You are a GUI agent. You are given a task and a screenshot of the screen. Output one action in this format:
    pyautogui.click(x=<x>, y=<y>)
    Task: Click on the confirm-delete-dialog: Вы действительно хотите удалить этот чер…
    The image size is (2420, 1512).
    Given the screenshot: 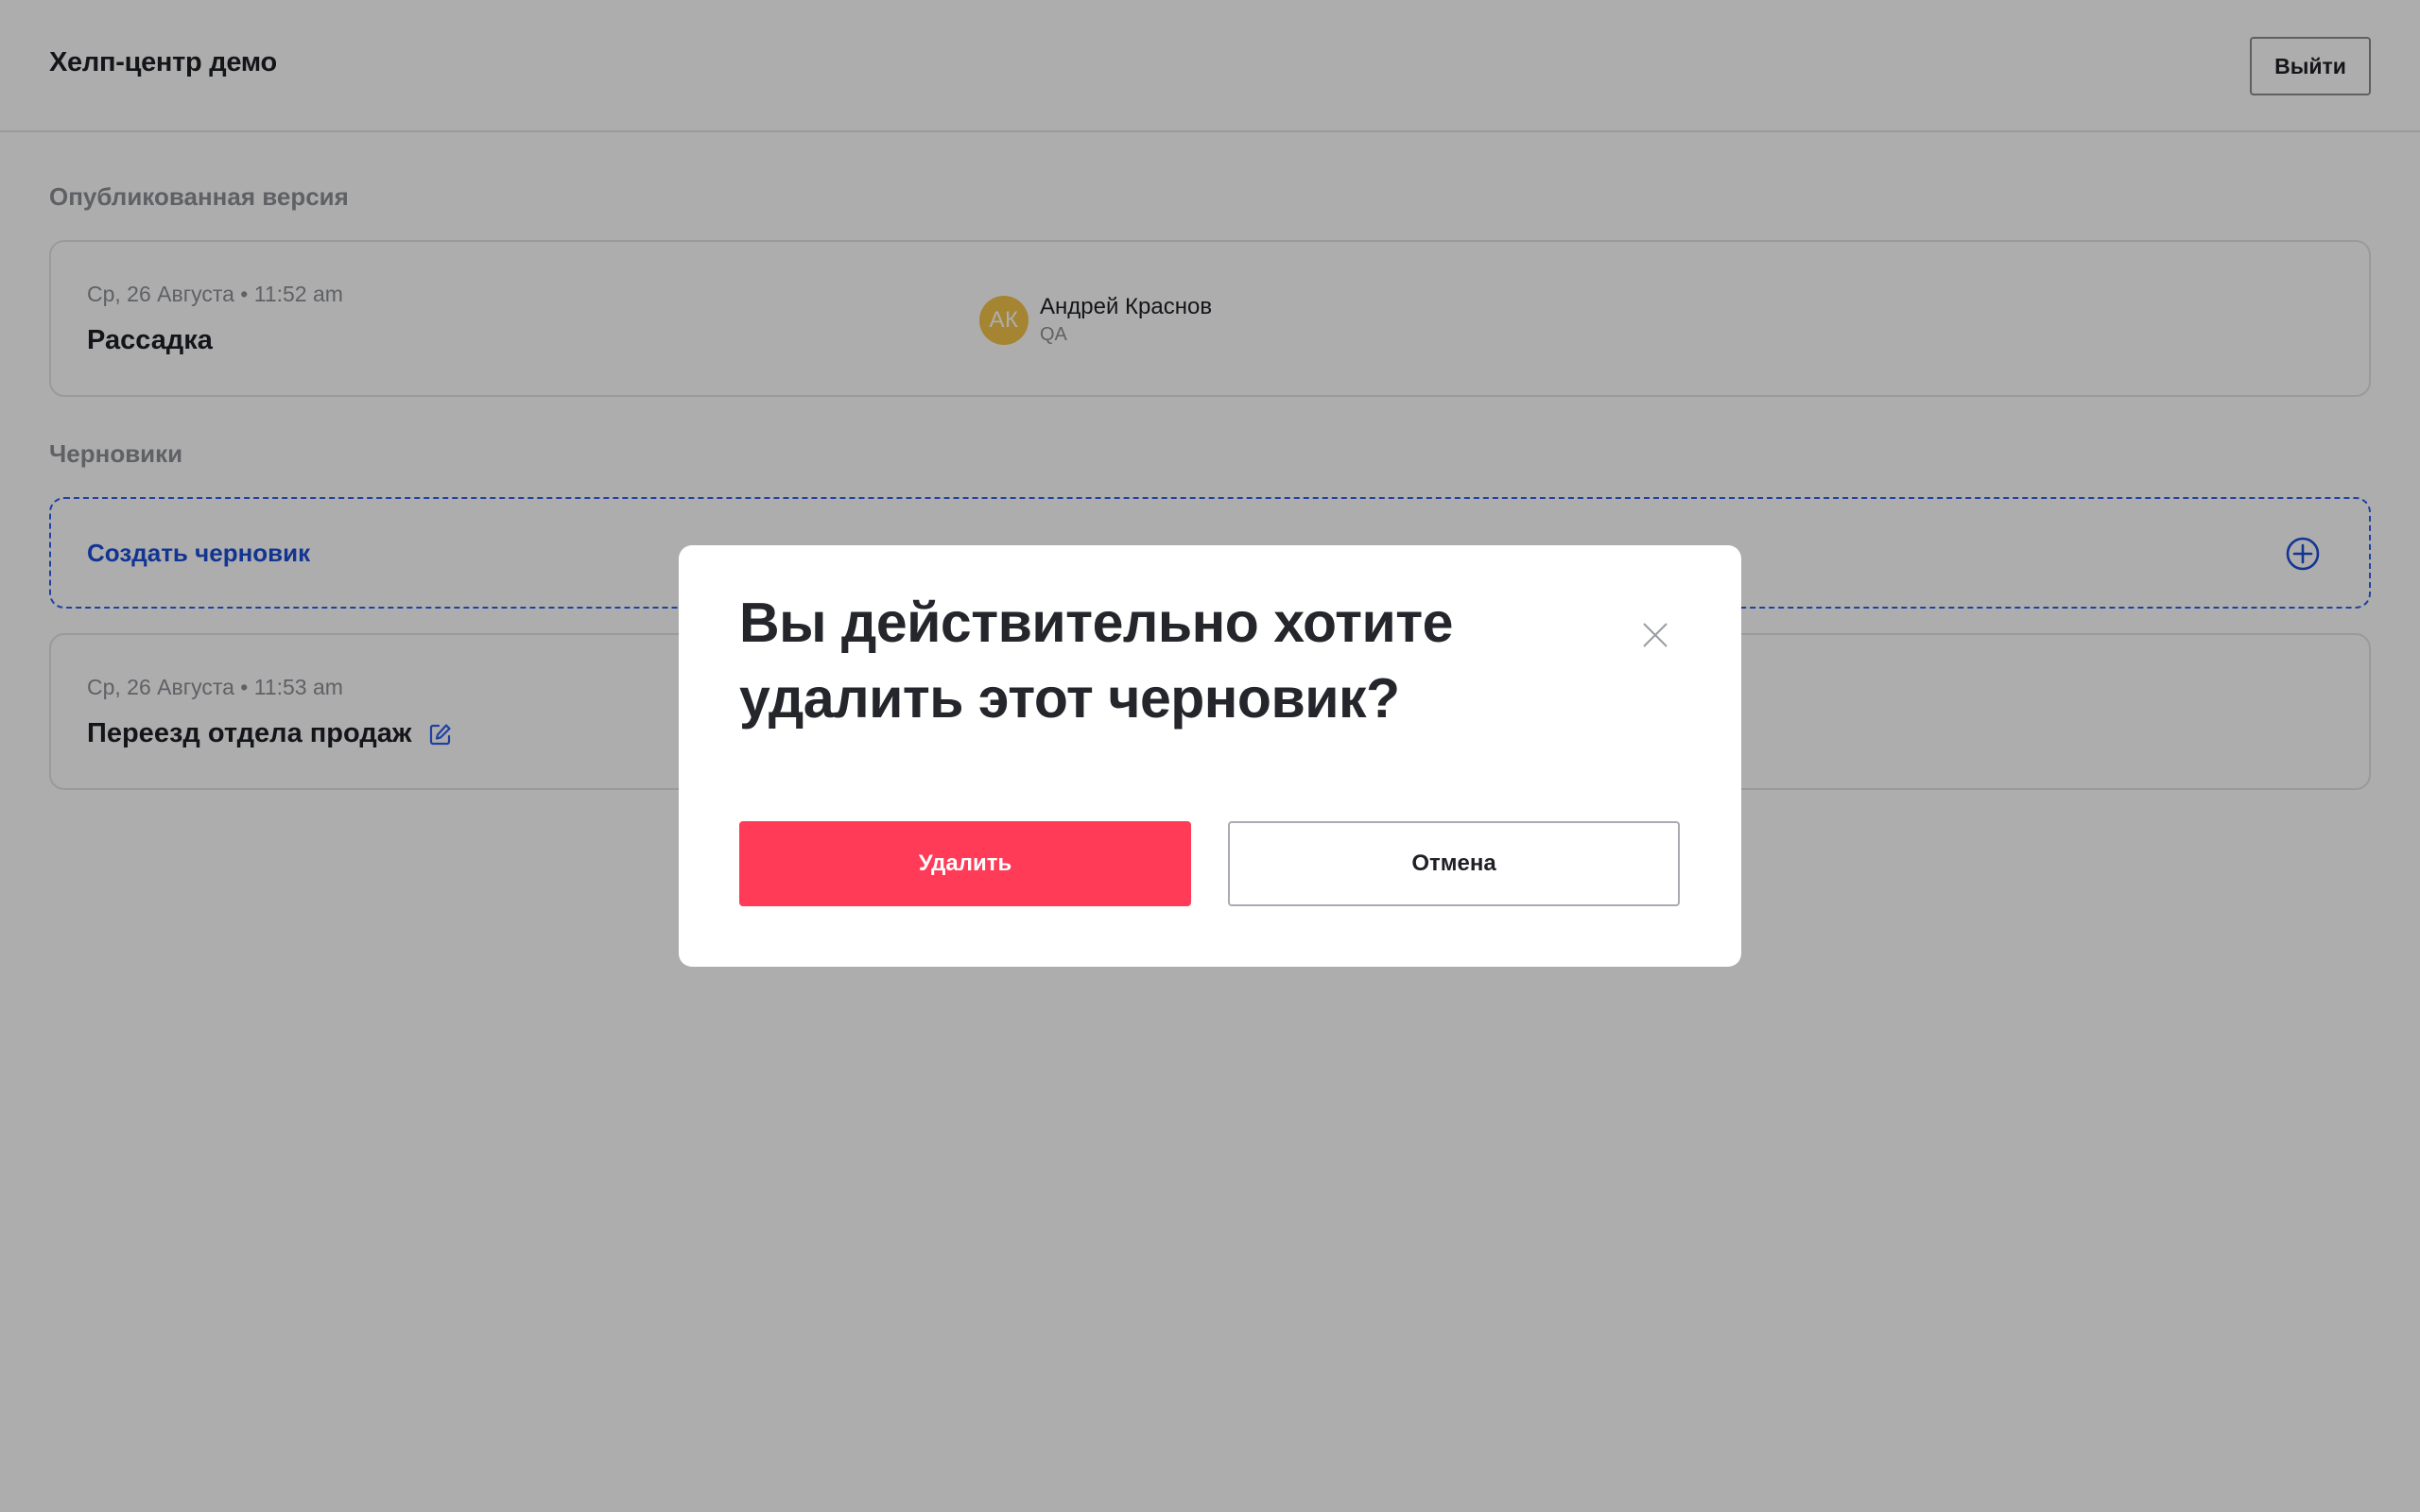 What is the action you would take?
    pyautogui.click(x=1210, y=756)
    